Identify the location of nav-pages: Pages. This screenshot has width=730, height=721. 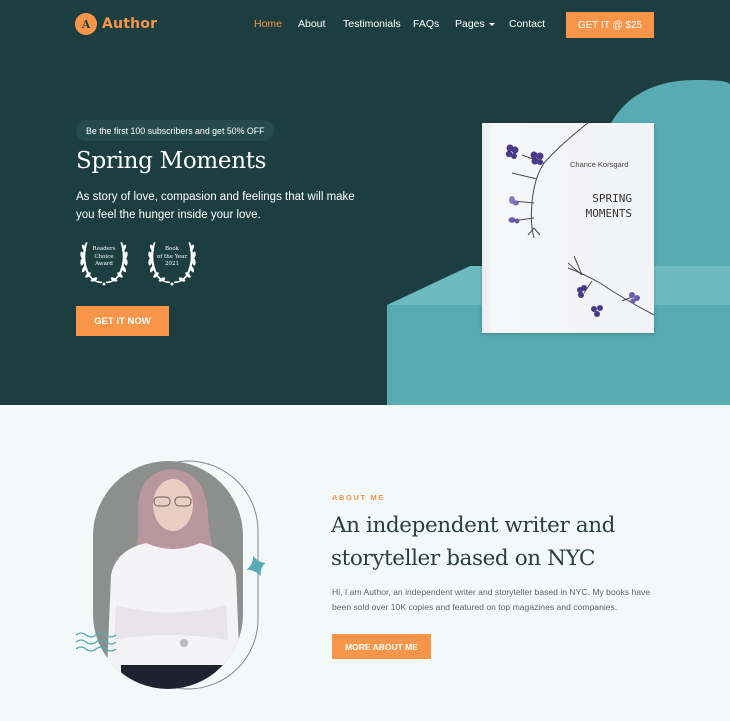
(475, 24).